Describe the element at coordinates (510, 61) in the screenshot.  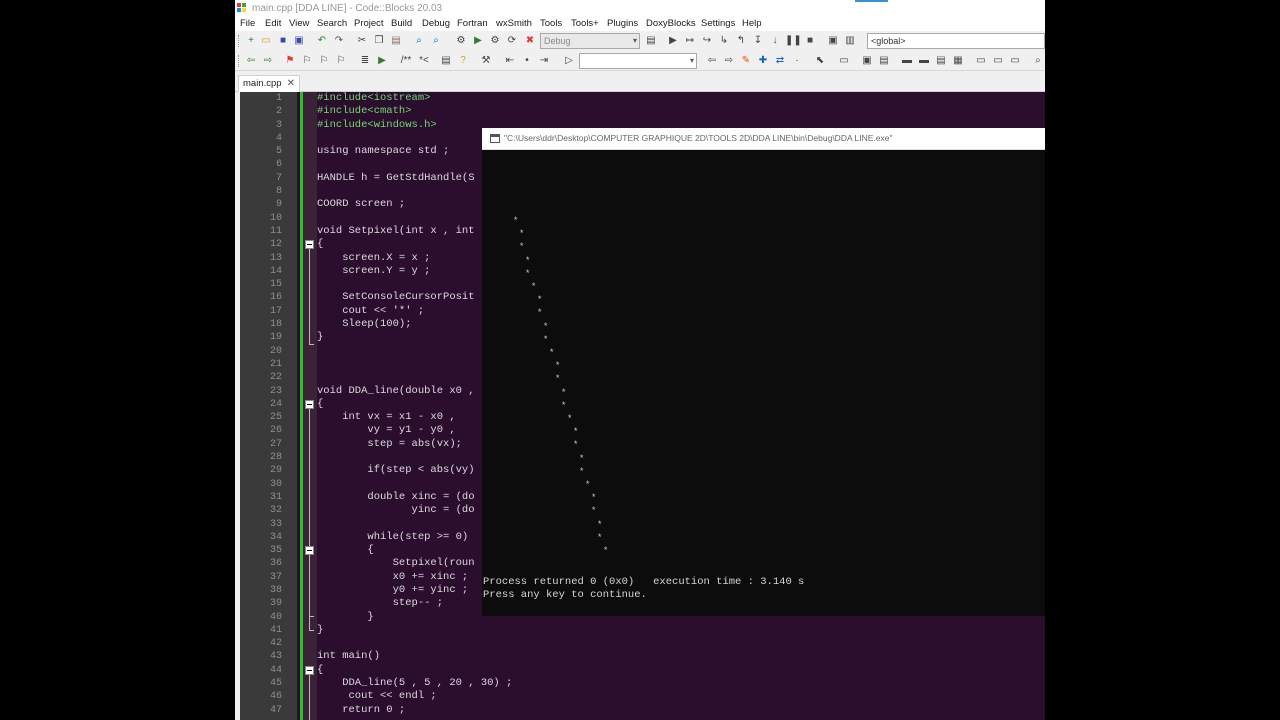
I see `prev-function-icon: ⇤` at that location.